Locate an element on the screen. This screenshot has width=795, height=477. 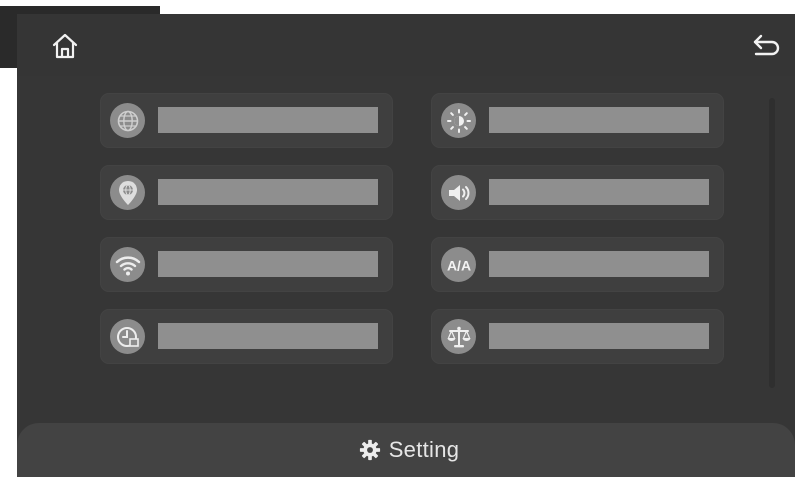
location-pin-icon is located at coordinates (127, 192).